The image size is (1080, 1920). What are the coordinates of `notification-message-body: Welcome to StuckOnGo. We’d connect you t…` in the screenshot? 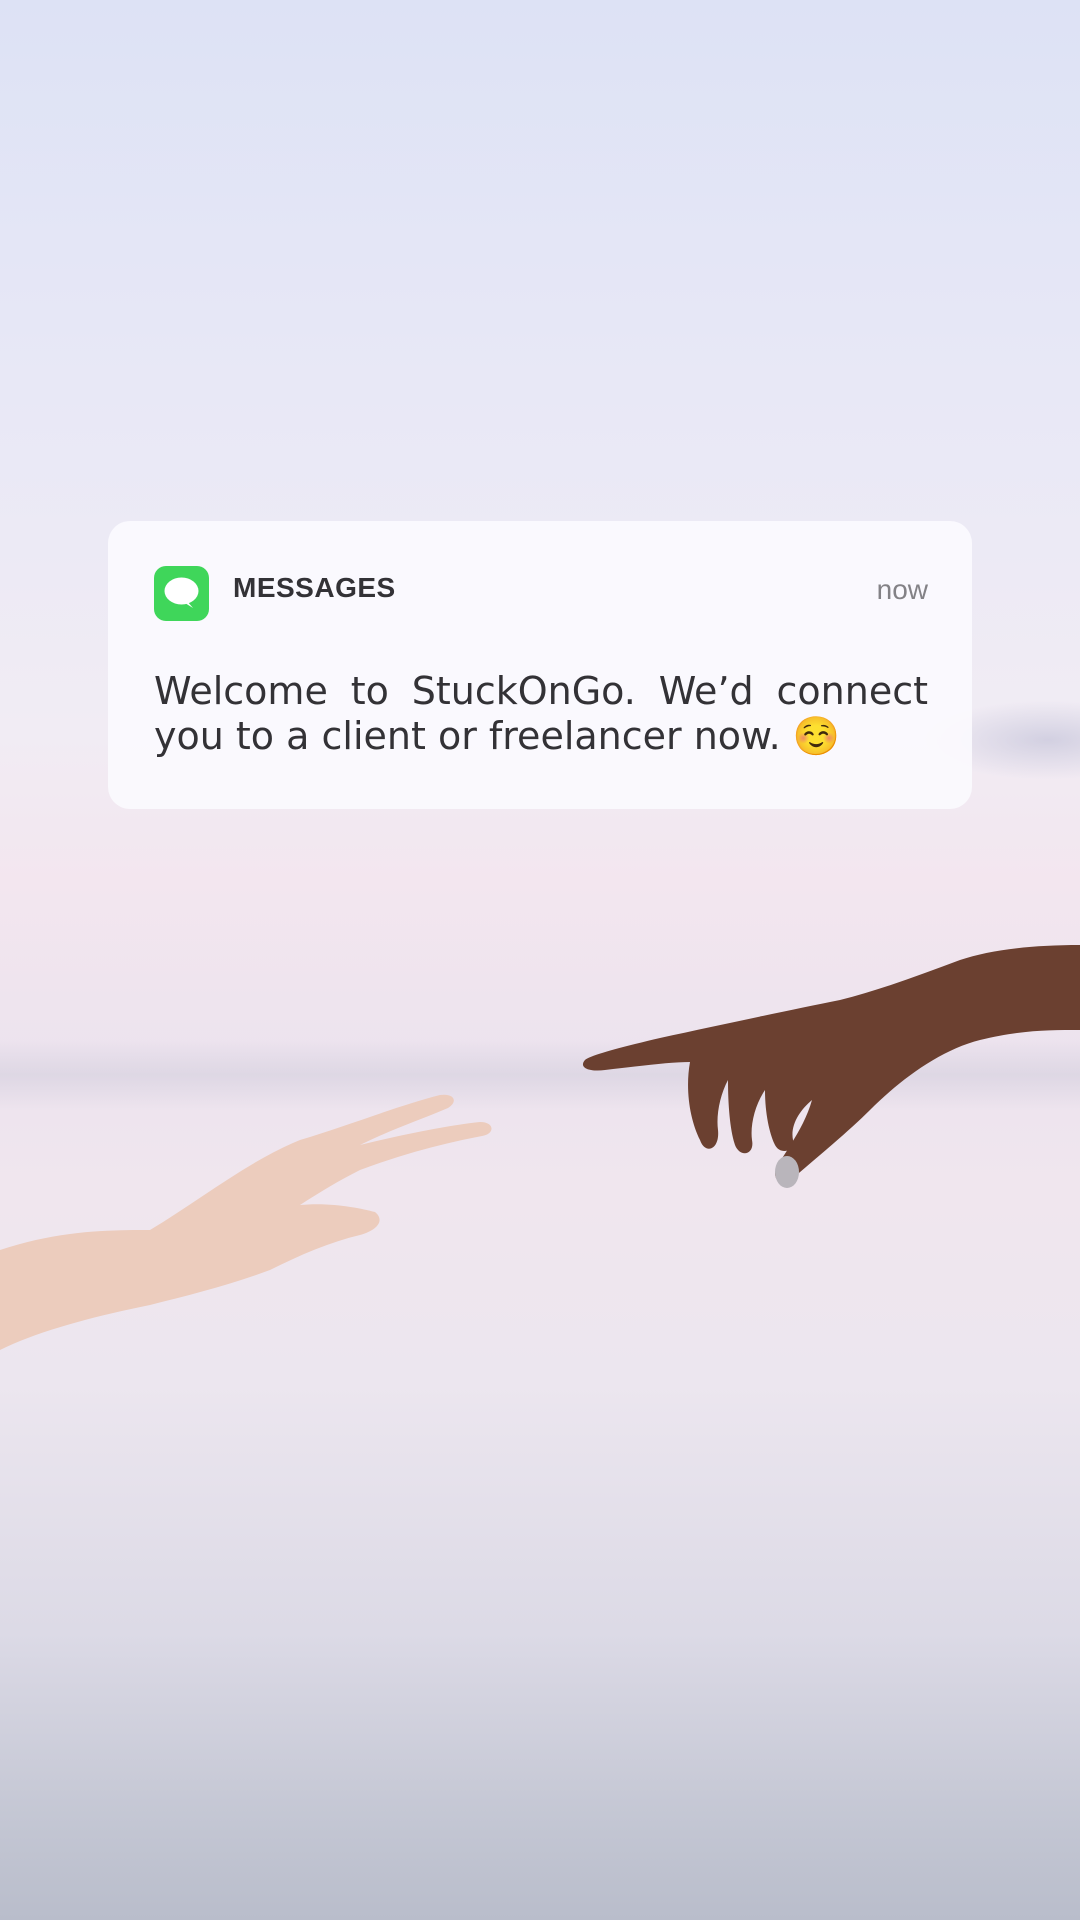 It's located at (541, 713).